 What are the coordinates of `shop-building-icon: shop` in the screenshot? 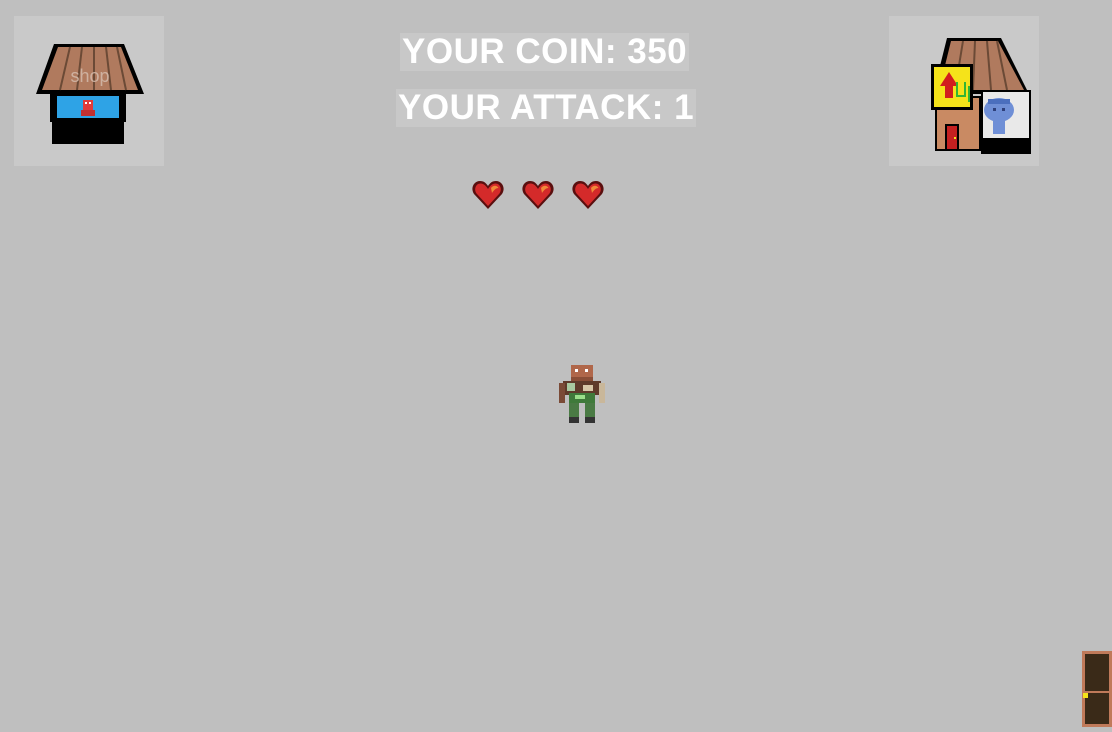 It's located at (90, 94).